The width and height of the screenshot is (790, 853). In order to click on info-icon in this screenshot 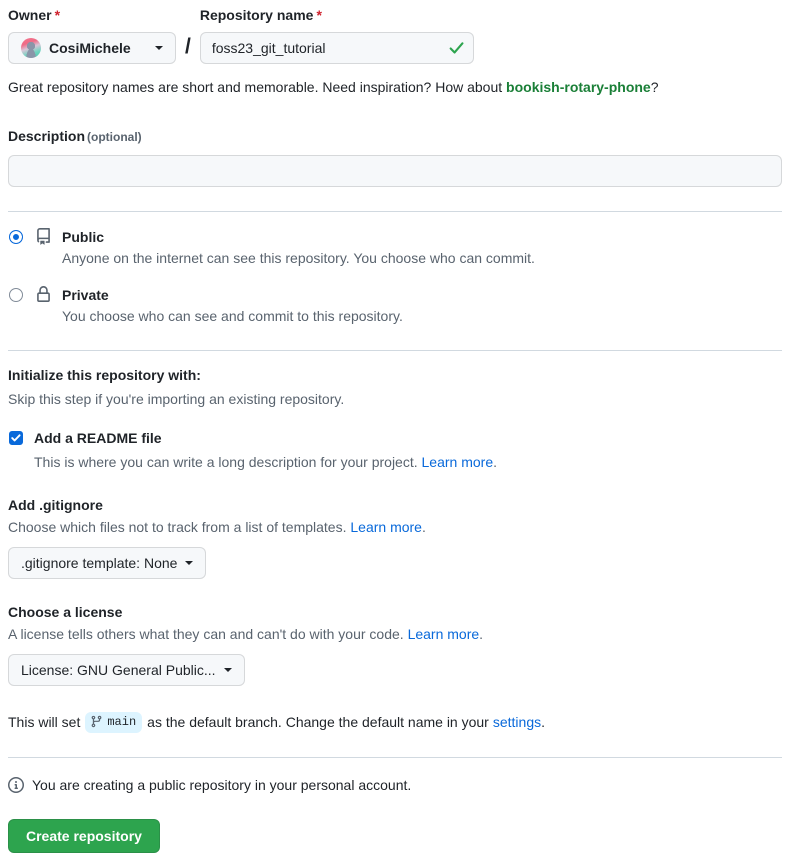, I will do `click(16, 785)`.